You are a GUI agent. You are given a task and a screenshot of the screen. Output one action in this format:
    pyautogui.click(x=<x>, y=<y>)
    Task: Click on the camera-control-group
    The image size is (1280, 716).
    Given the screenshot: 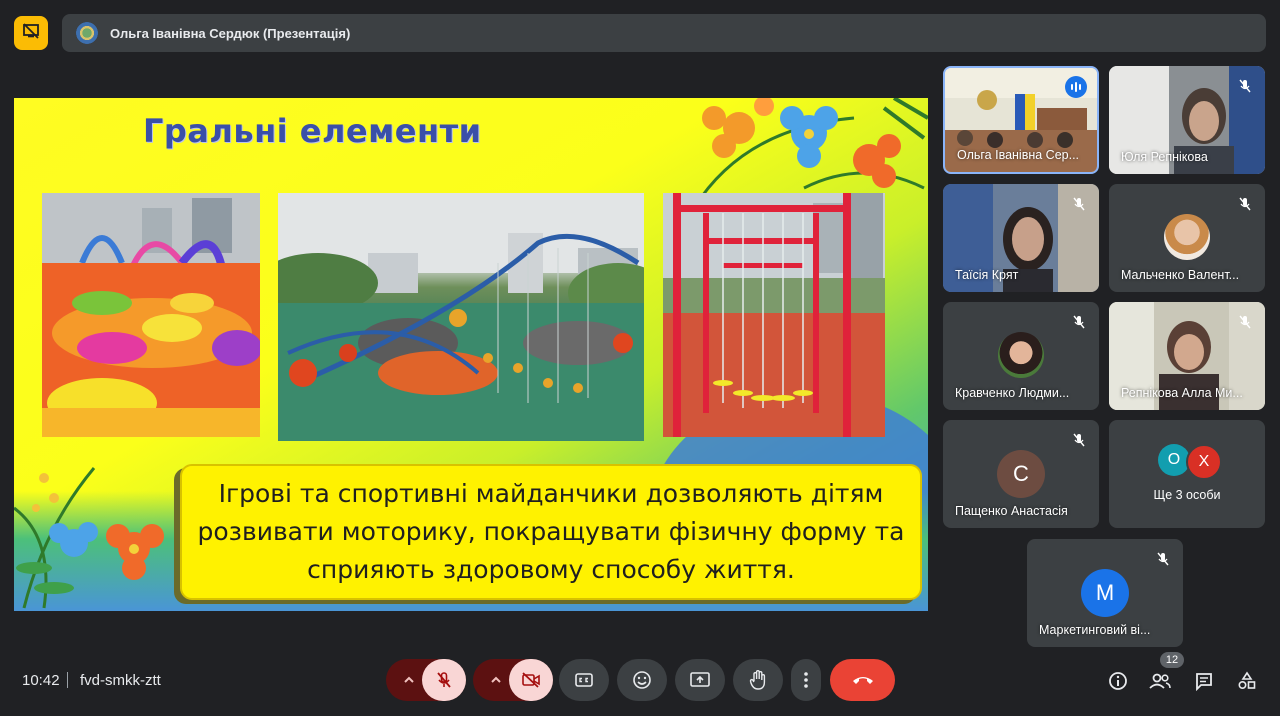 What is the action you would take?
    pyautogui.click(x=513, y=680)
    